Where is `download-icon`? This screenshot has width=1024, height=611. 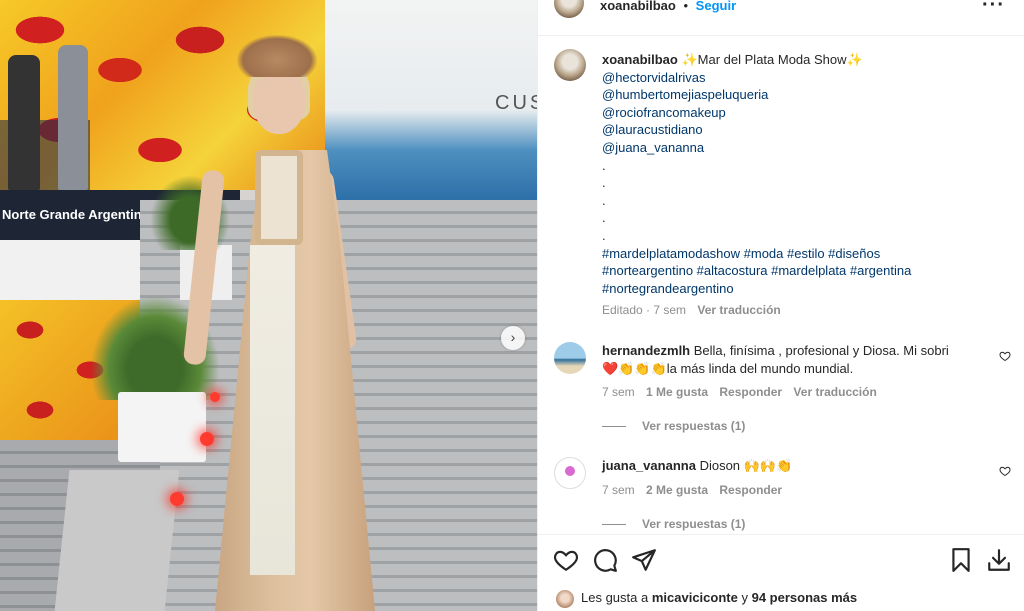 download-icon is located at coordinates (999, 560).